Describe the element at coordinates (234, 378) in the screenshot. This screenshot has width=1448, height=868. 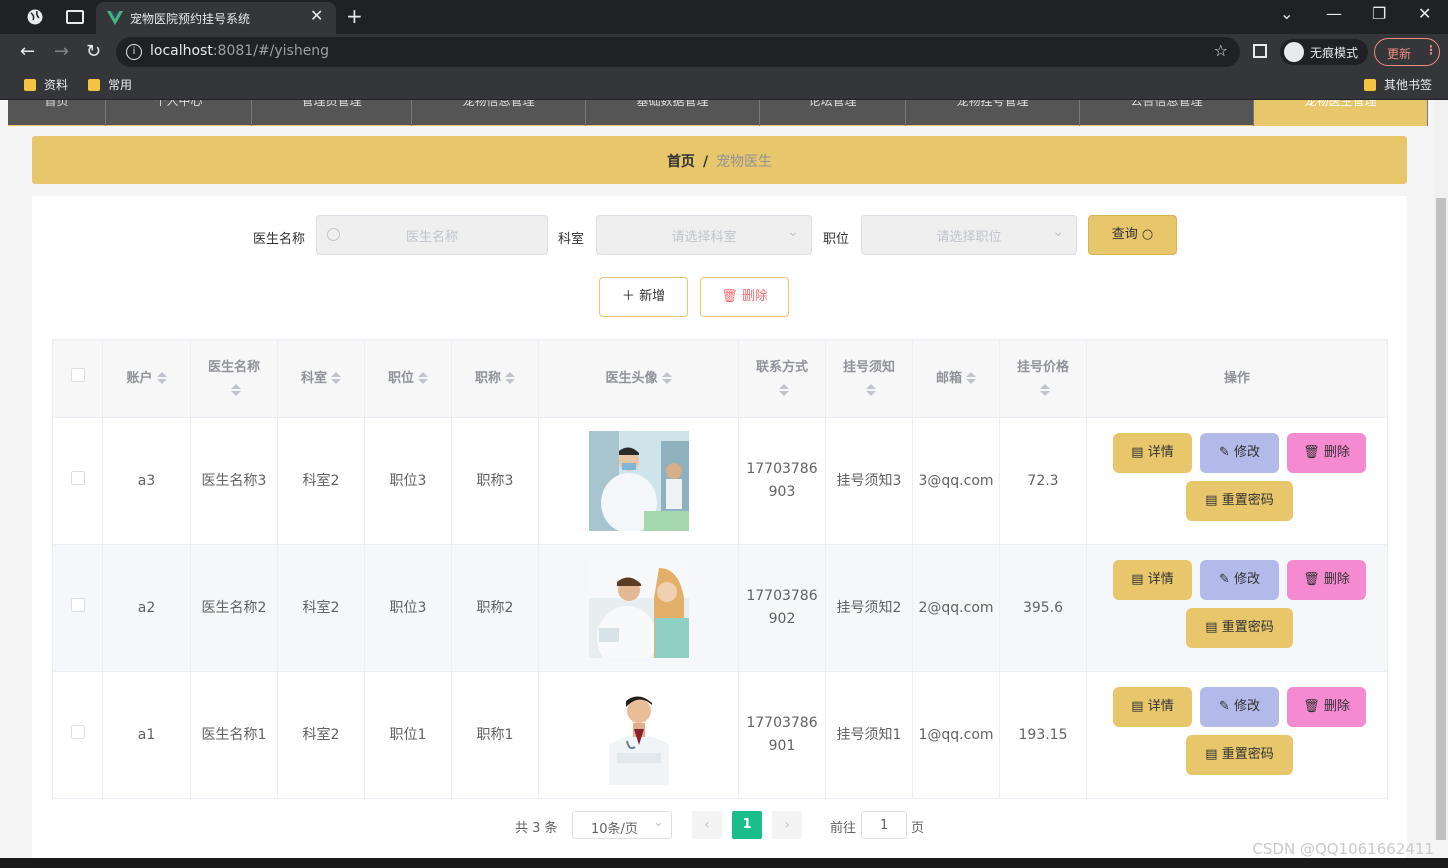
I see `header-doctor-name: 医生名称` at that location.